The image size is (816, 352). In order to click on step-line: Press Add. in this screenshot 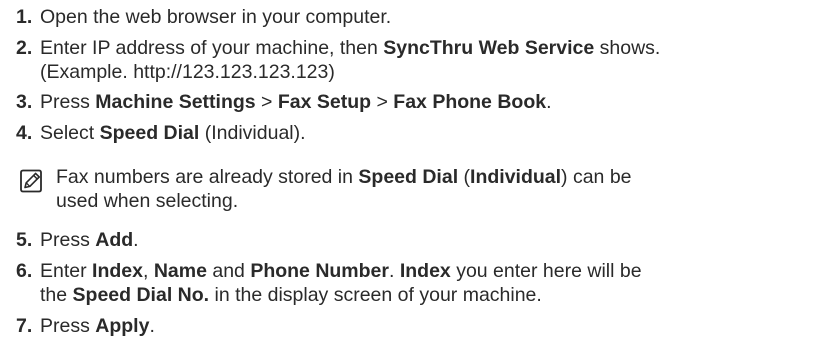, I will do `click(89, 240)`.